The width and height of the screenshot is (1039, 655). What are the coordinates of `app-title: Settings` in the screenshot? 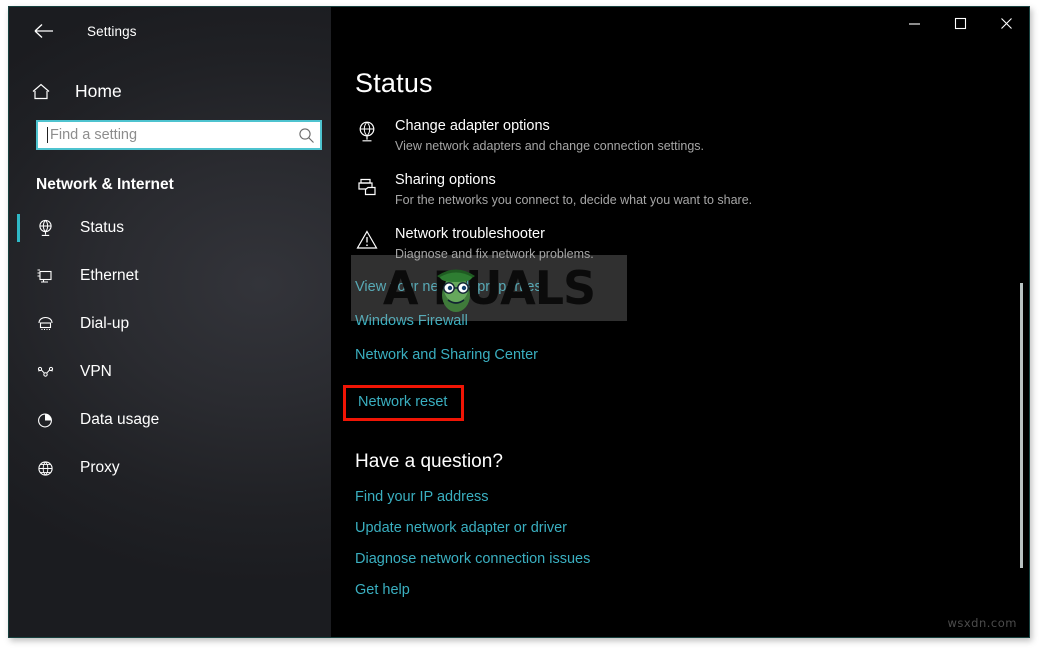 It's located at (112, 31).